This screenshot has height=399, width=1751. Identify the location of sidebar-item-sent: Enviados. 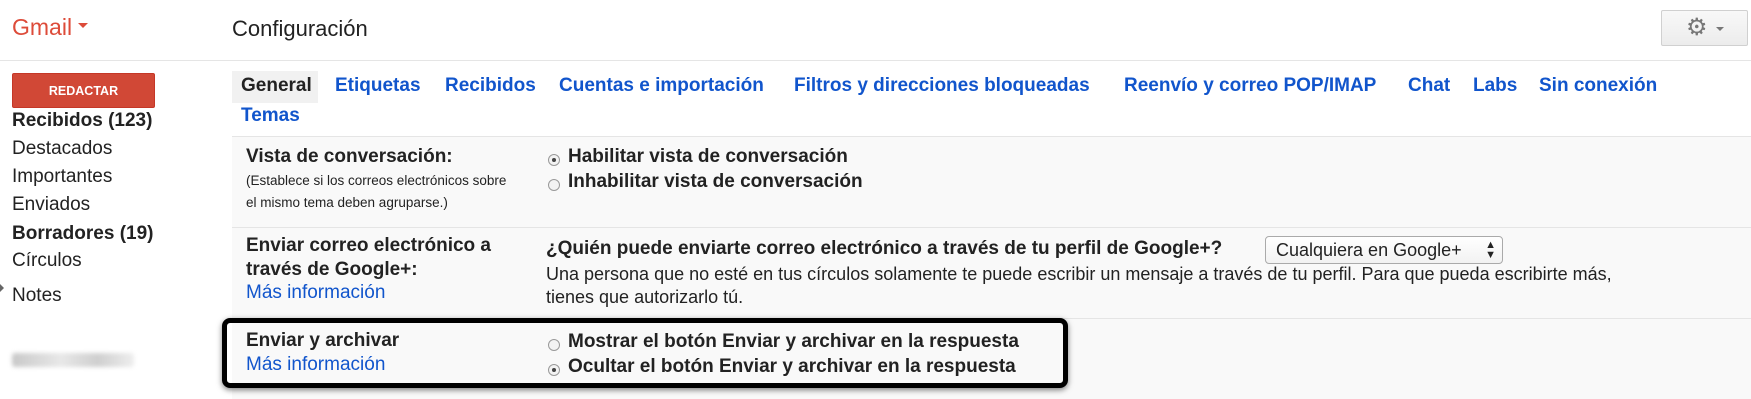
(51, 205).